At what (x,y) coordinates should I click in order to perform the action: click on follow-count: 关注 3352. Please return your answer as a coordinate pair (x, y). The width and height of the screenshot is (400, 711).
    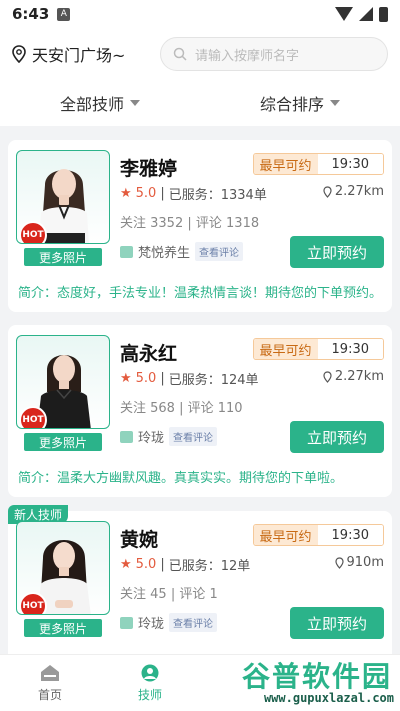
    Looking at the image, I should click on (152, 223).